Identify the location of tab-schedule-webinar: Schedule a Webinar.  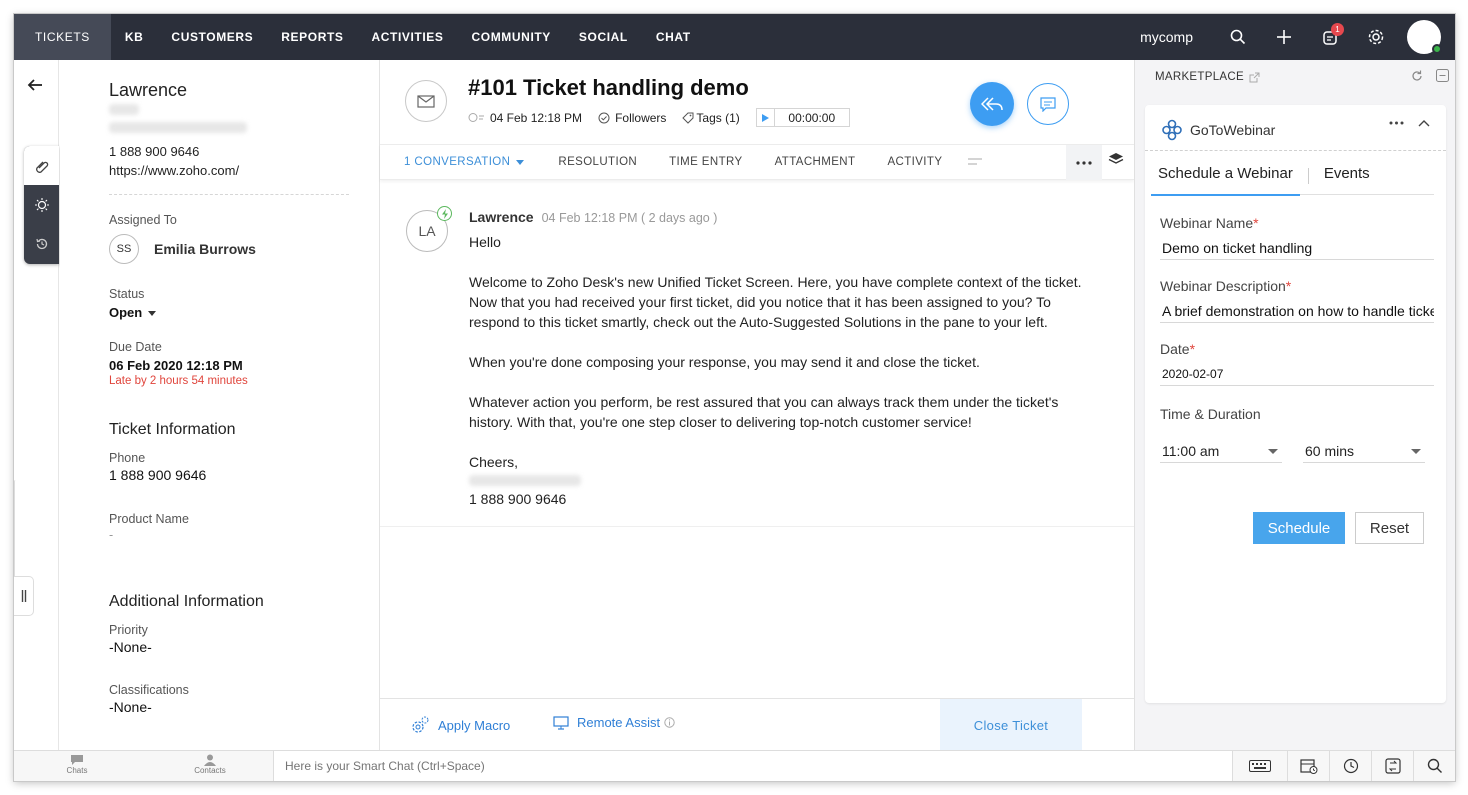
(1225, 180).